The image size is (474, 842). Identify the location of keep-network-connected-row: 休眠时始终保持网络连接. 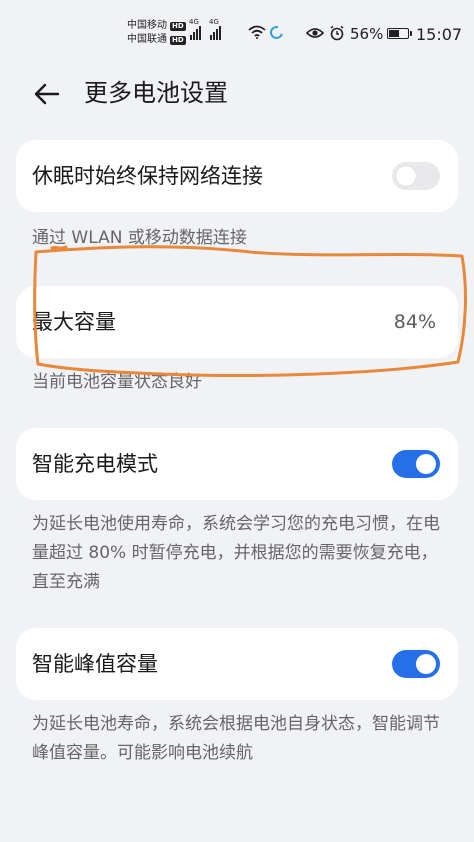
(237, 176).